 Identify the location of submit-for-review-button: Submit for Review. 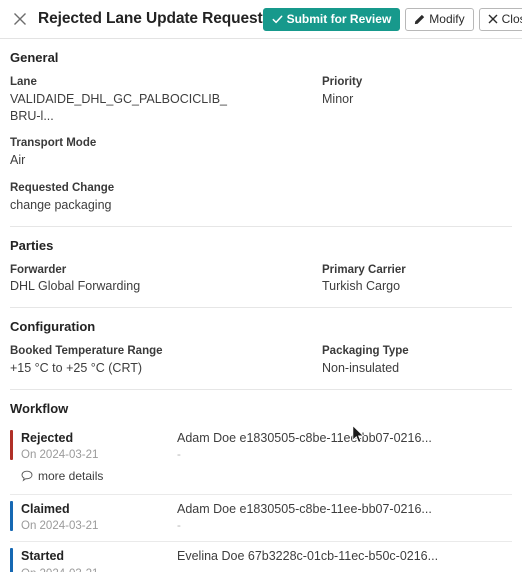
(331, 19).